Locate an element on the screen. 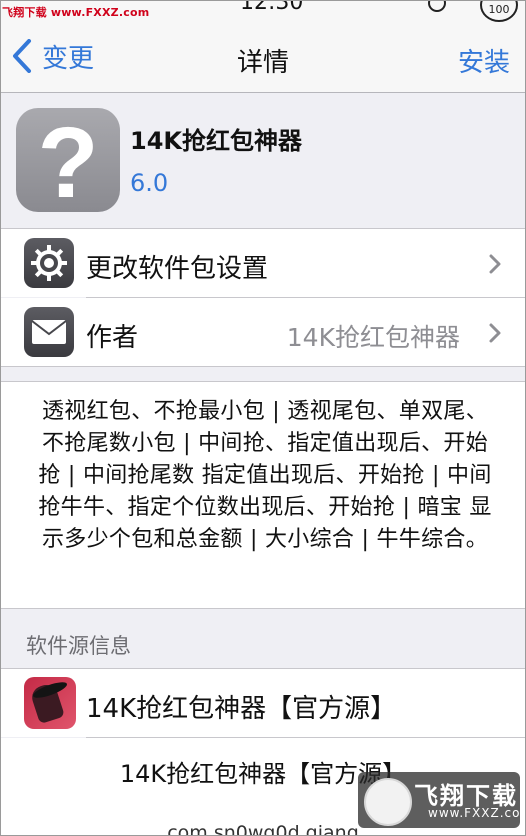  author-label: 作者 is located at coordinates (112, 338).